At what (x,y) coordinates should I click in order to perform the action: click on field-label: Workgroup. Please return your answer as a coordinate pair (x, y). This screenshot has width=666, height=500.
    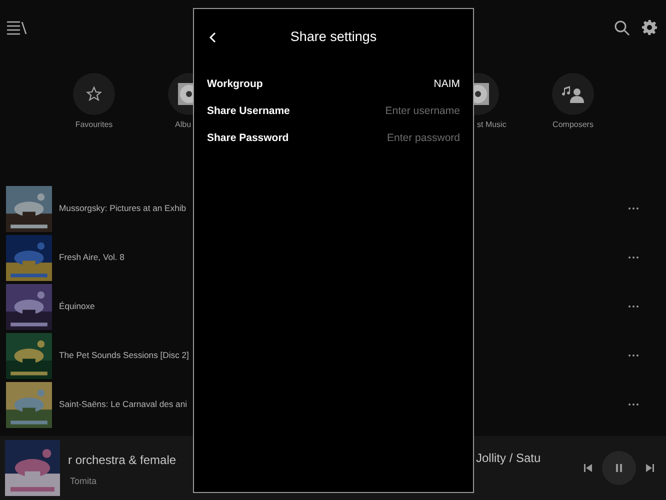
    Looking at the image, I should click on (235, 84).